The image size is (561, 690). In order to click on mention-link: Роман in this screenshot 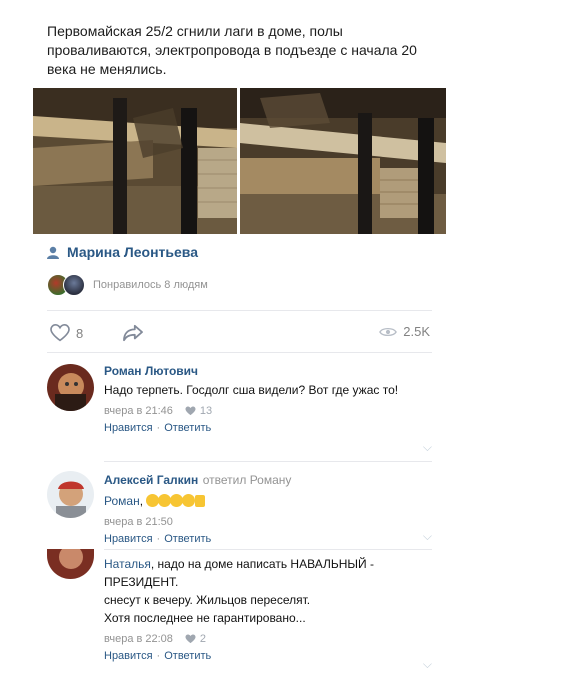, I will do `click(122, 501)`.